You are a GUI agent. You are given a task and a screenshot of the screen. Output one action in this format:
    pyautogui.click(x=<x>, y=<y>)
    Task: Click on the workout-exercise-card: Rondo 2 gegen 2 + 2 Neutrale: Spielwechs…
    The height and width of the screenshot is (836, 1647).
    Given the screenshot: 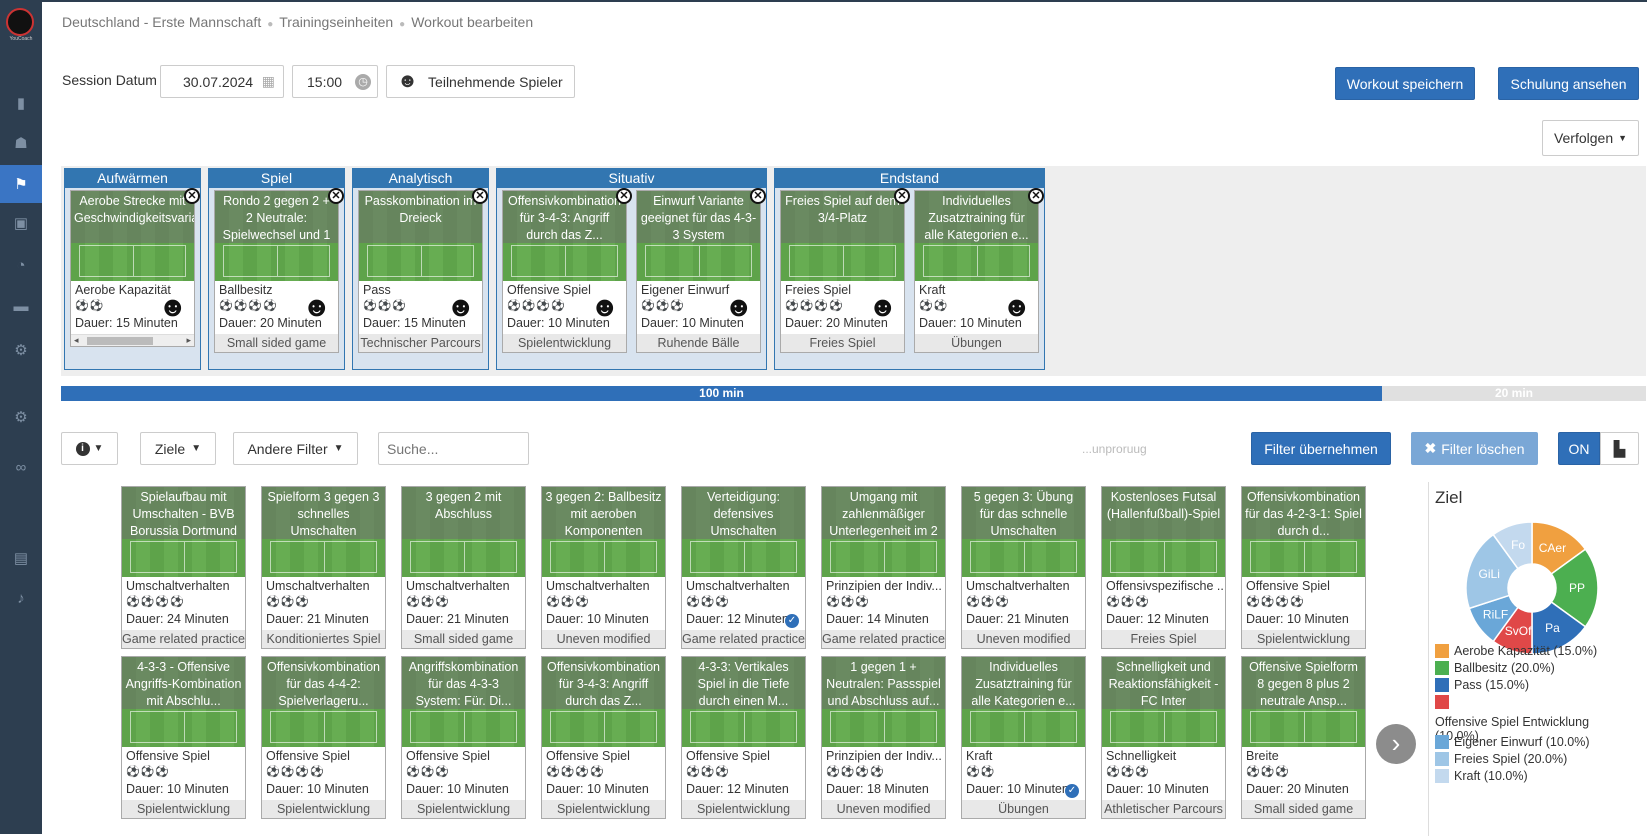 What is the action you would take?
    pyautogui.click(x=279, y=270)
    